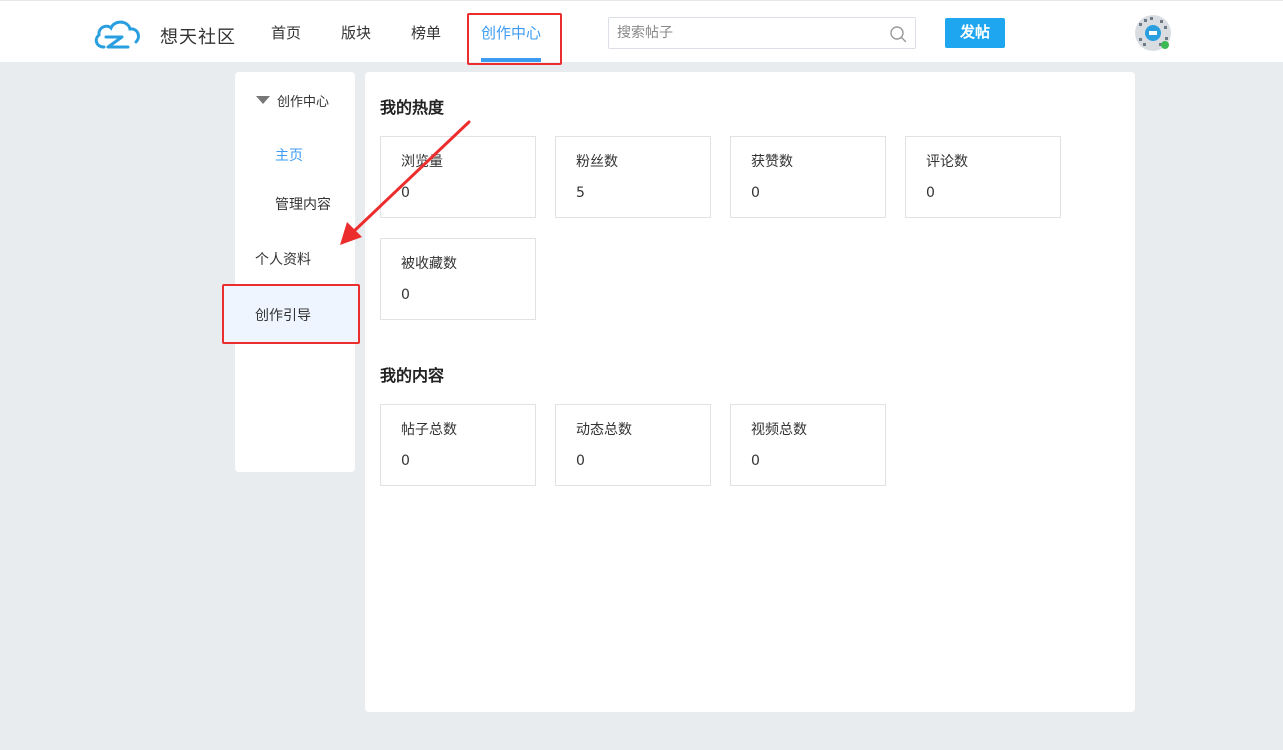  What do you see at coordinates (975, 33) in the screenshot?
I see `post-button: 发帖` at bounding box center [975, 33].